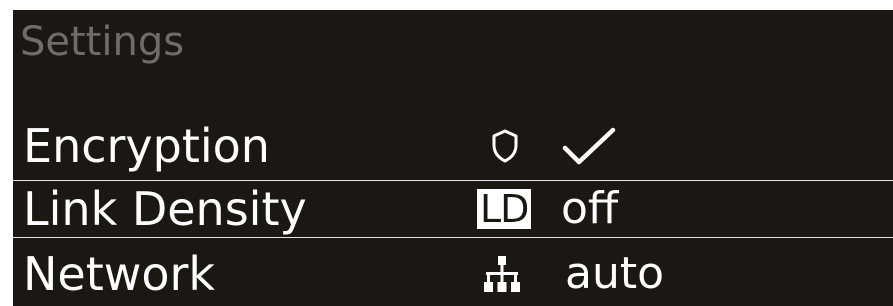  I want to click on network-icon, so click(502, 274).